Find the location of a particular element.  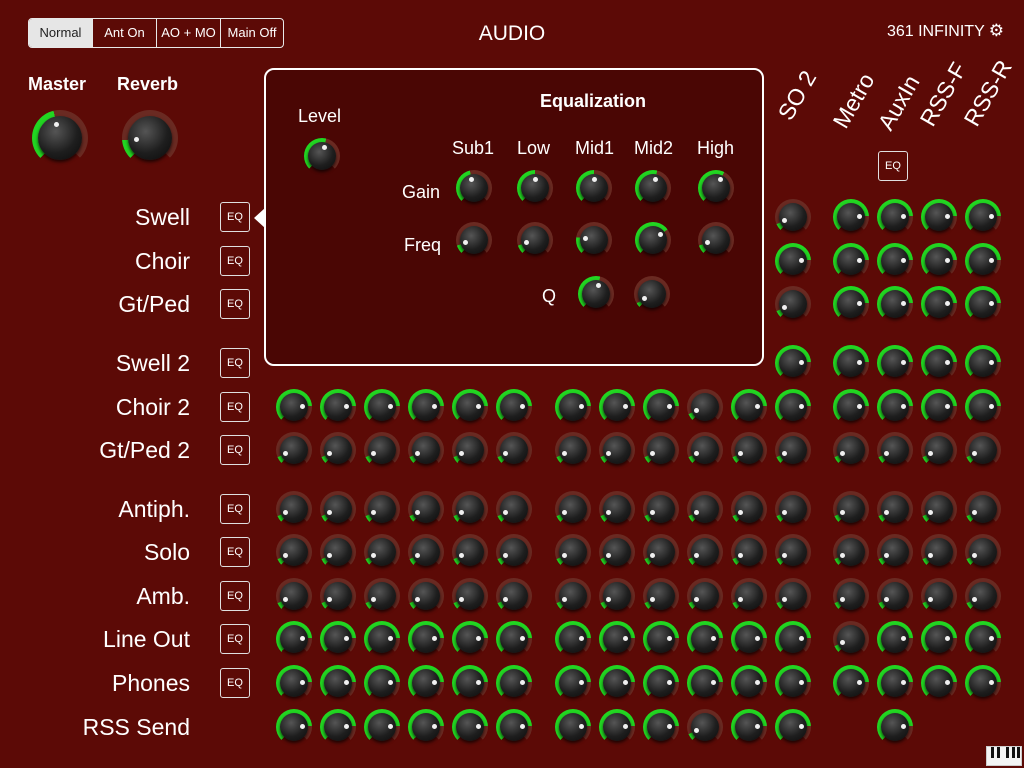

gear-icon: ⚙ is located at coordinates (996, 30).